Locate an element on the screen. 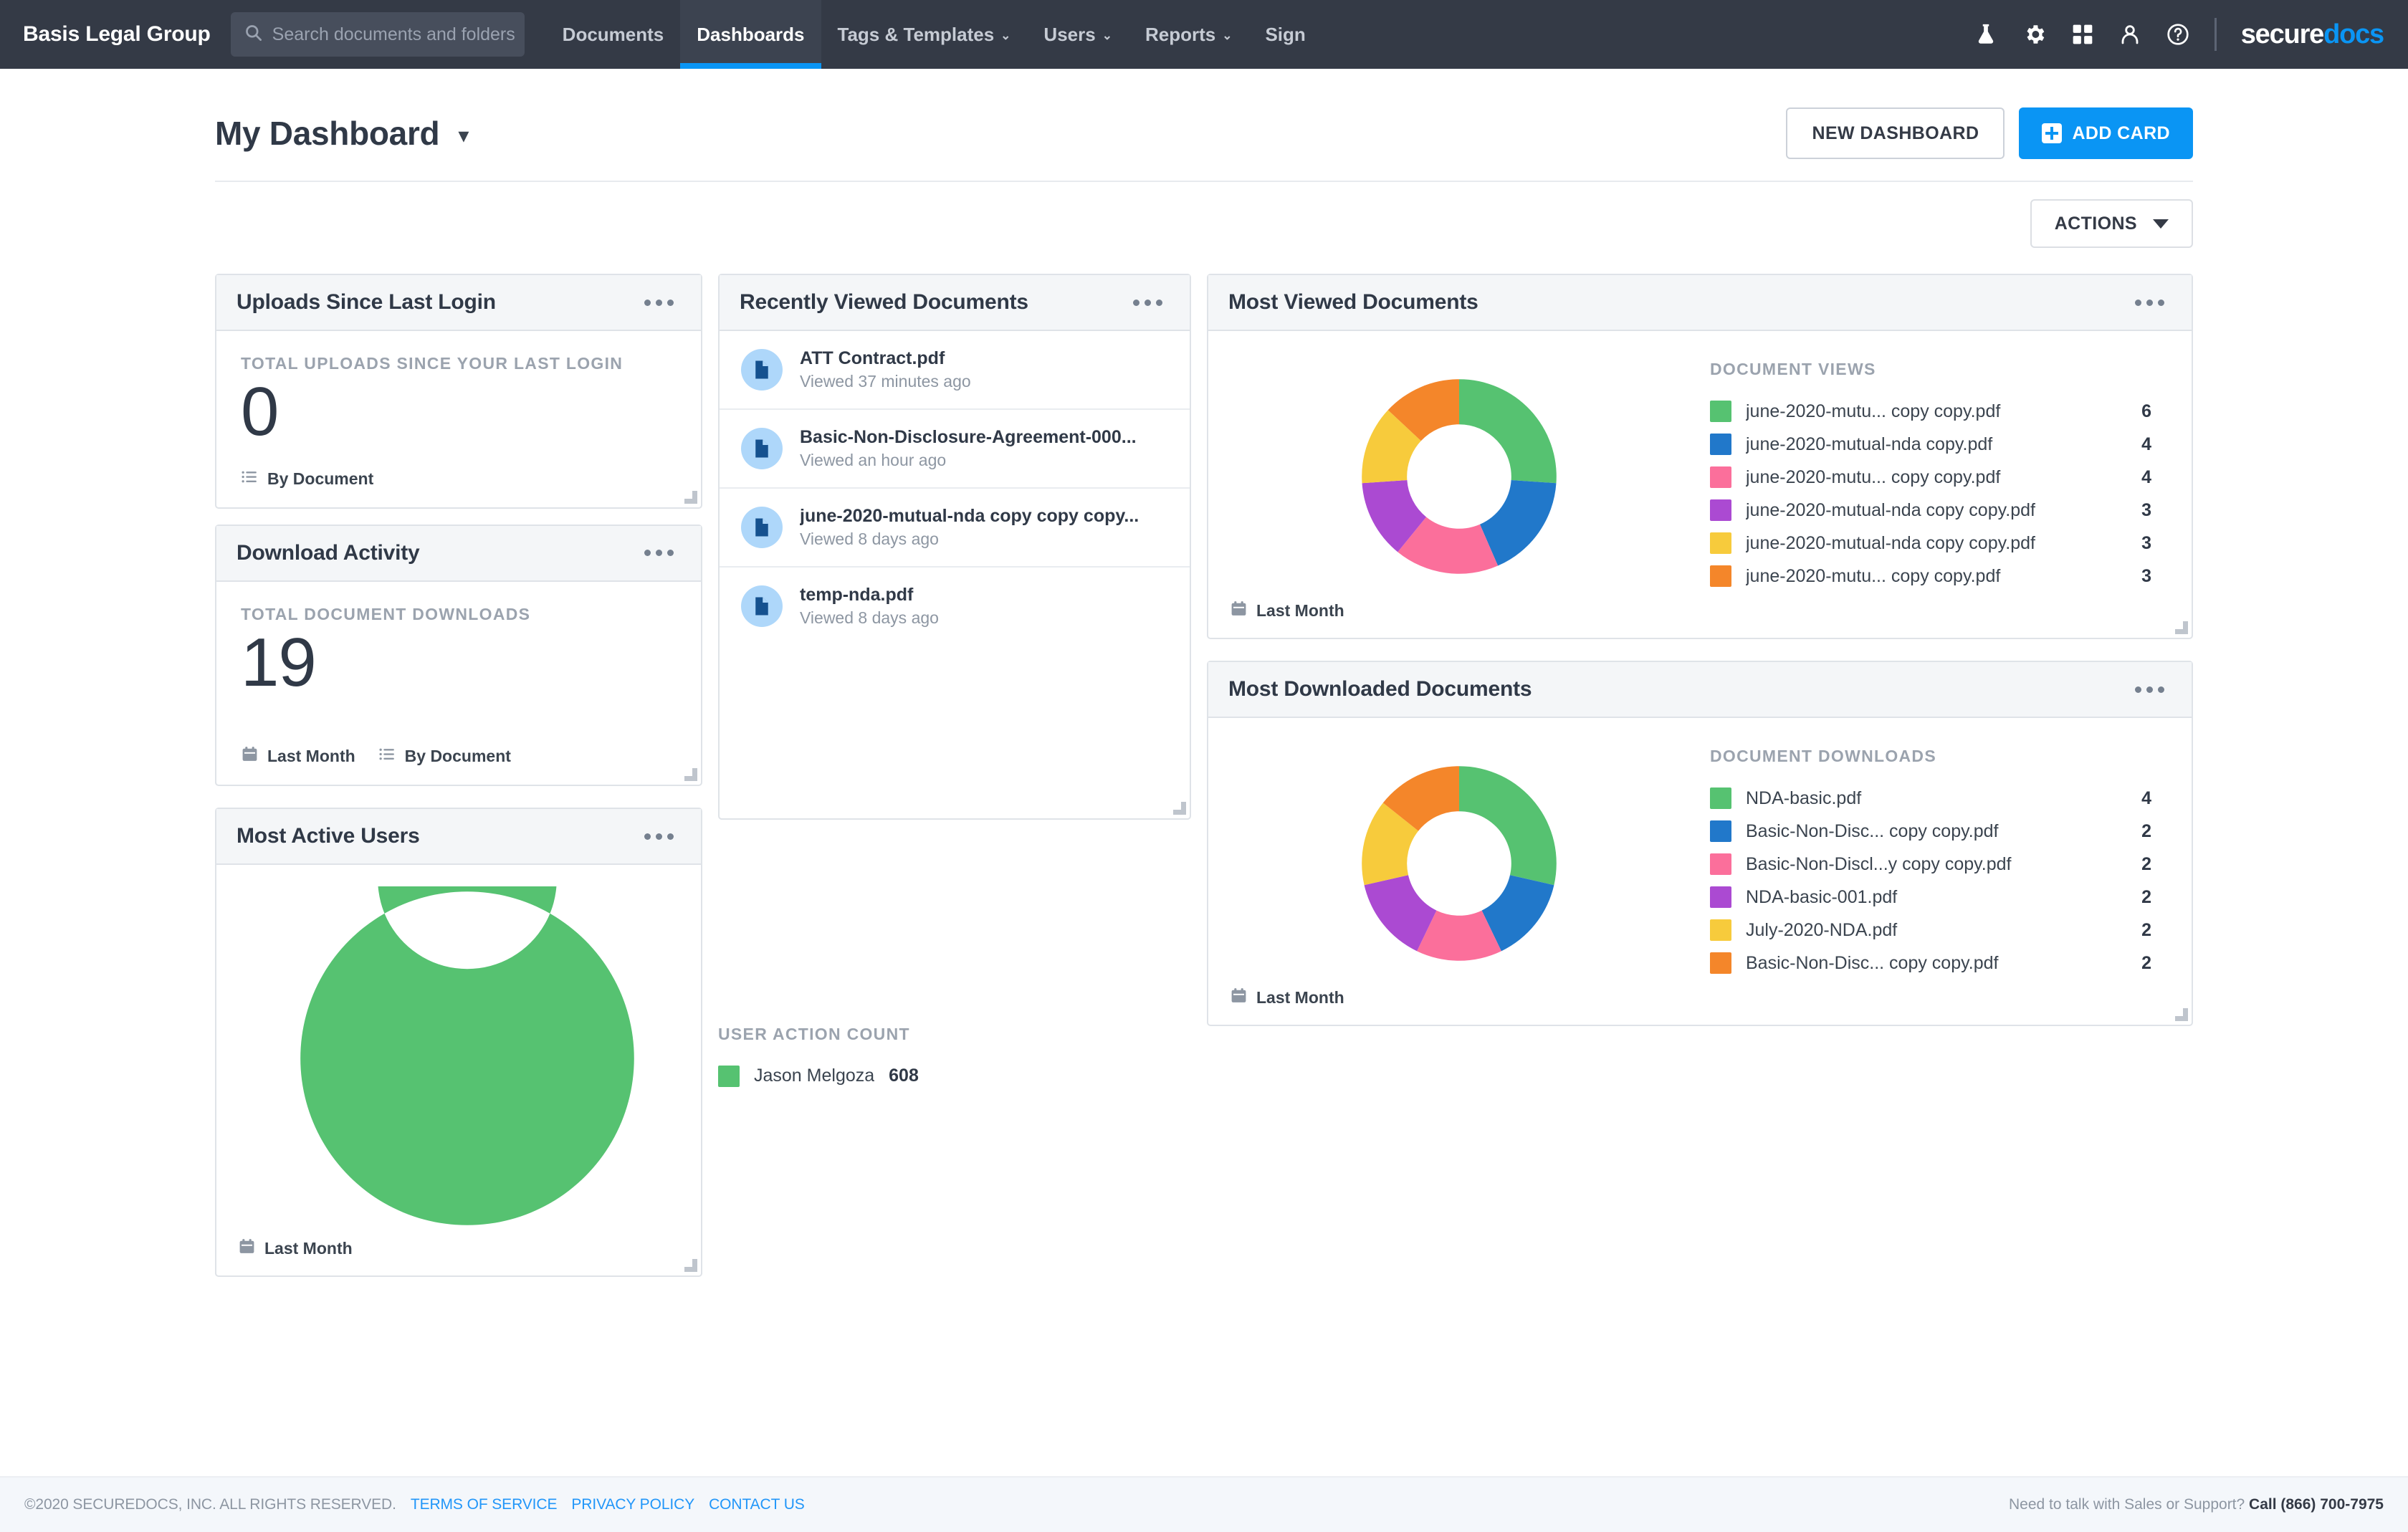  dashboard-selector-chevron-down-icon: ▾ is located at coordinates (464, 135).